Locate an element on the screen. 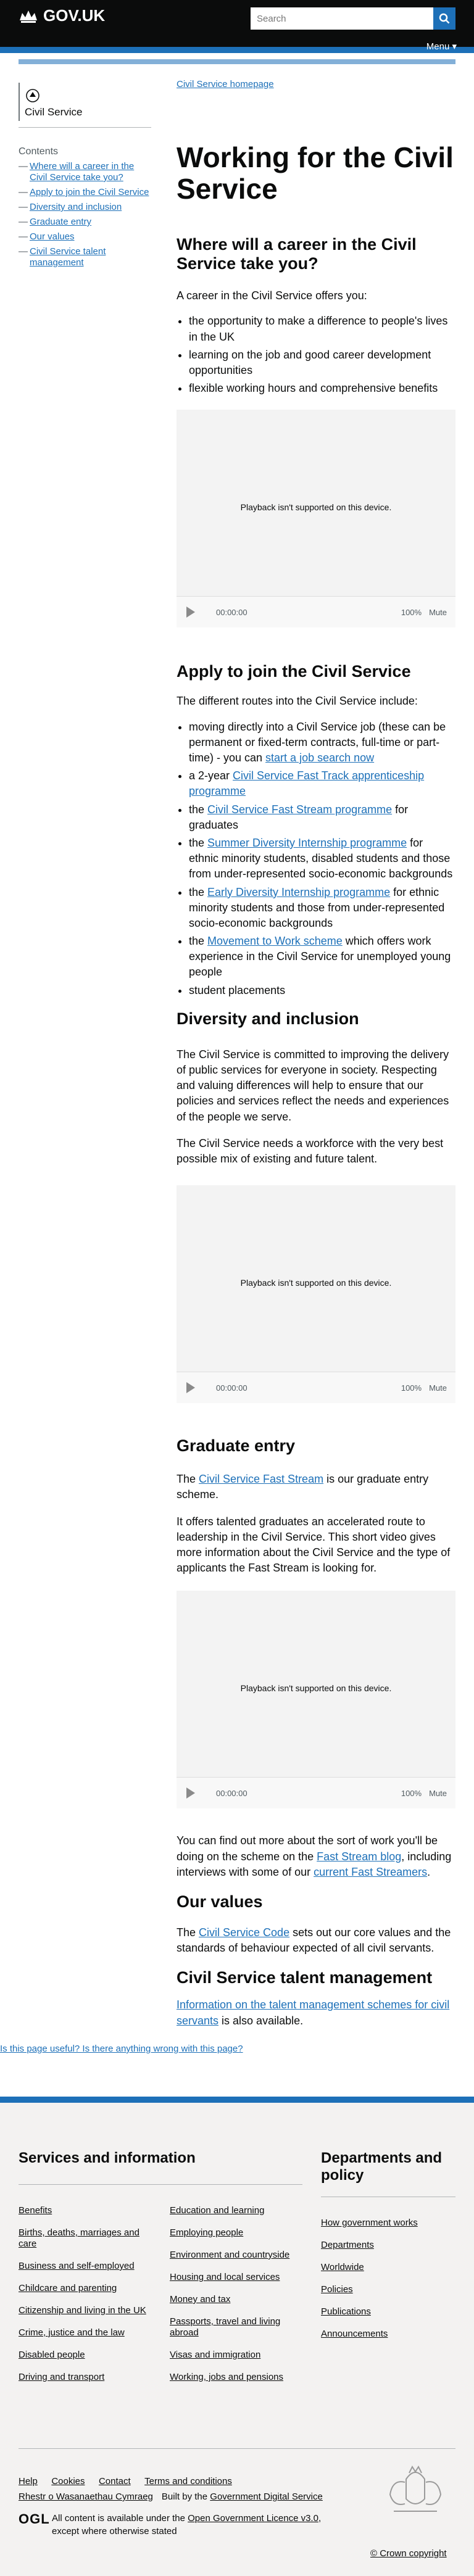  footer-heading-services: Services and information is located at coordinates (107, 2158).